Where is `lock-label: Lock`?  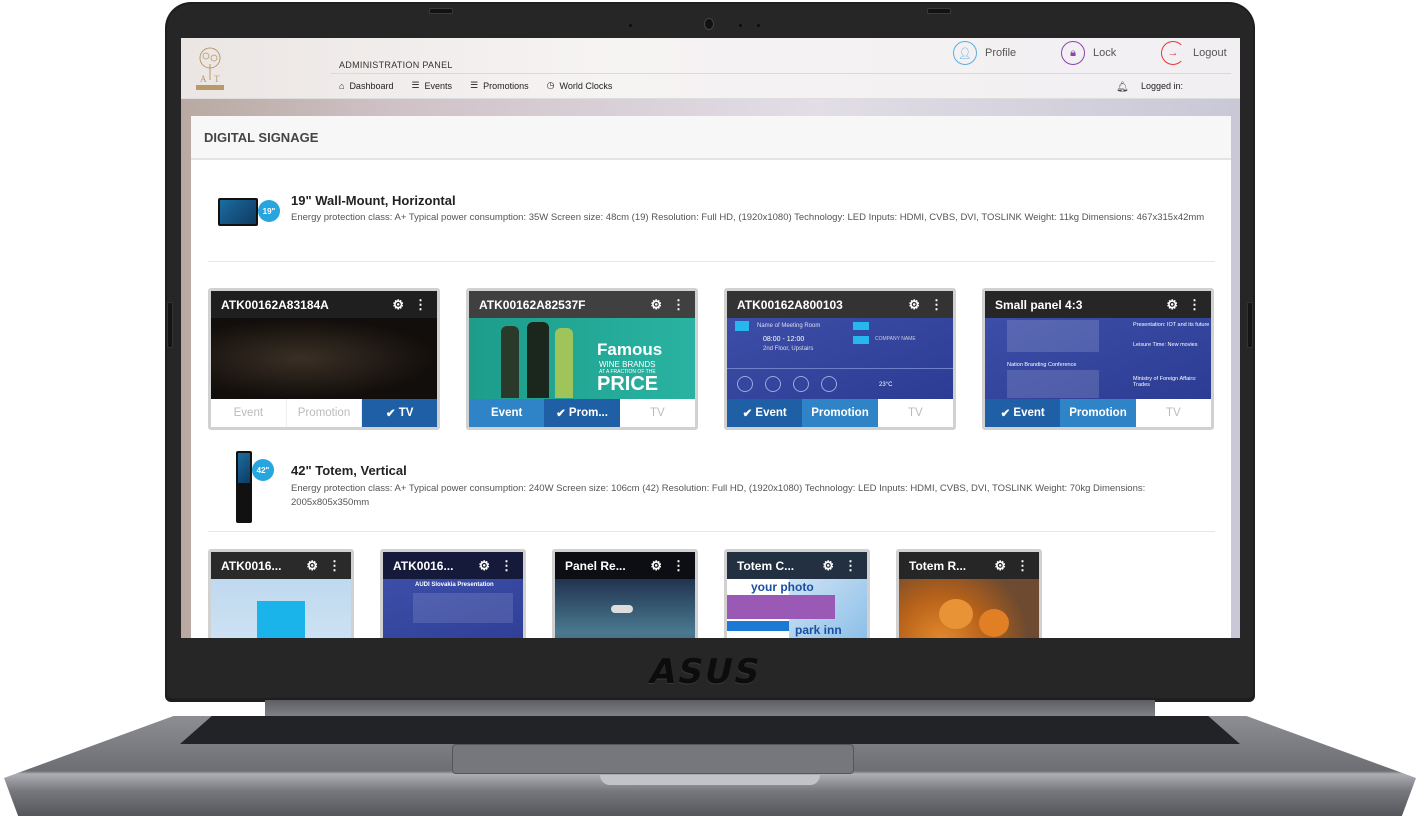
lock-label: Lock is located at coordinates (1105, 53).